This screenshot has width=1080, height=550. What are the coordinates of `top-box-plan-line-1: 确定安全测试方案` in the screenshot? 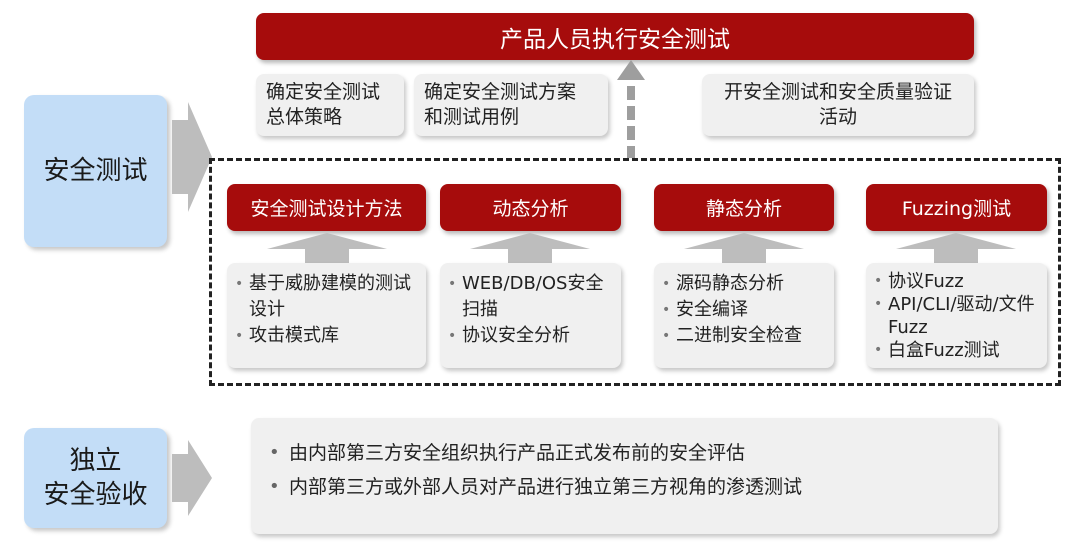 It's located at (500, 92).